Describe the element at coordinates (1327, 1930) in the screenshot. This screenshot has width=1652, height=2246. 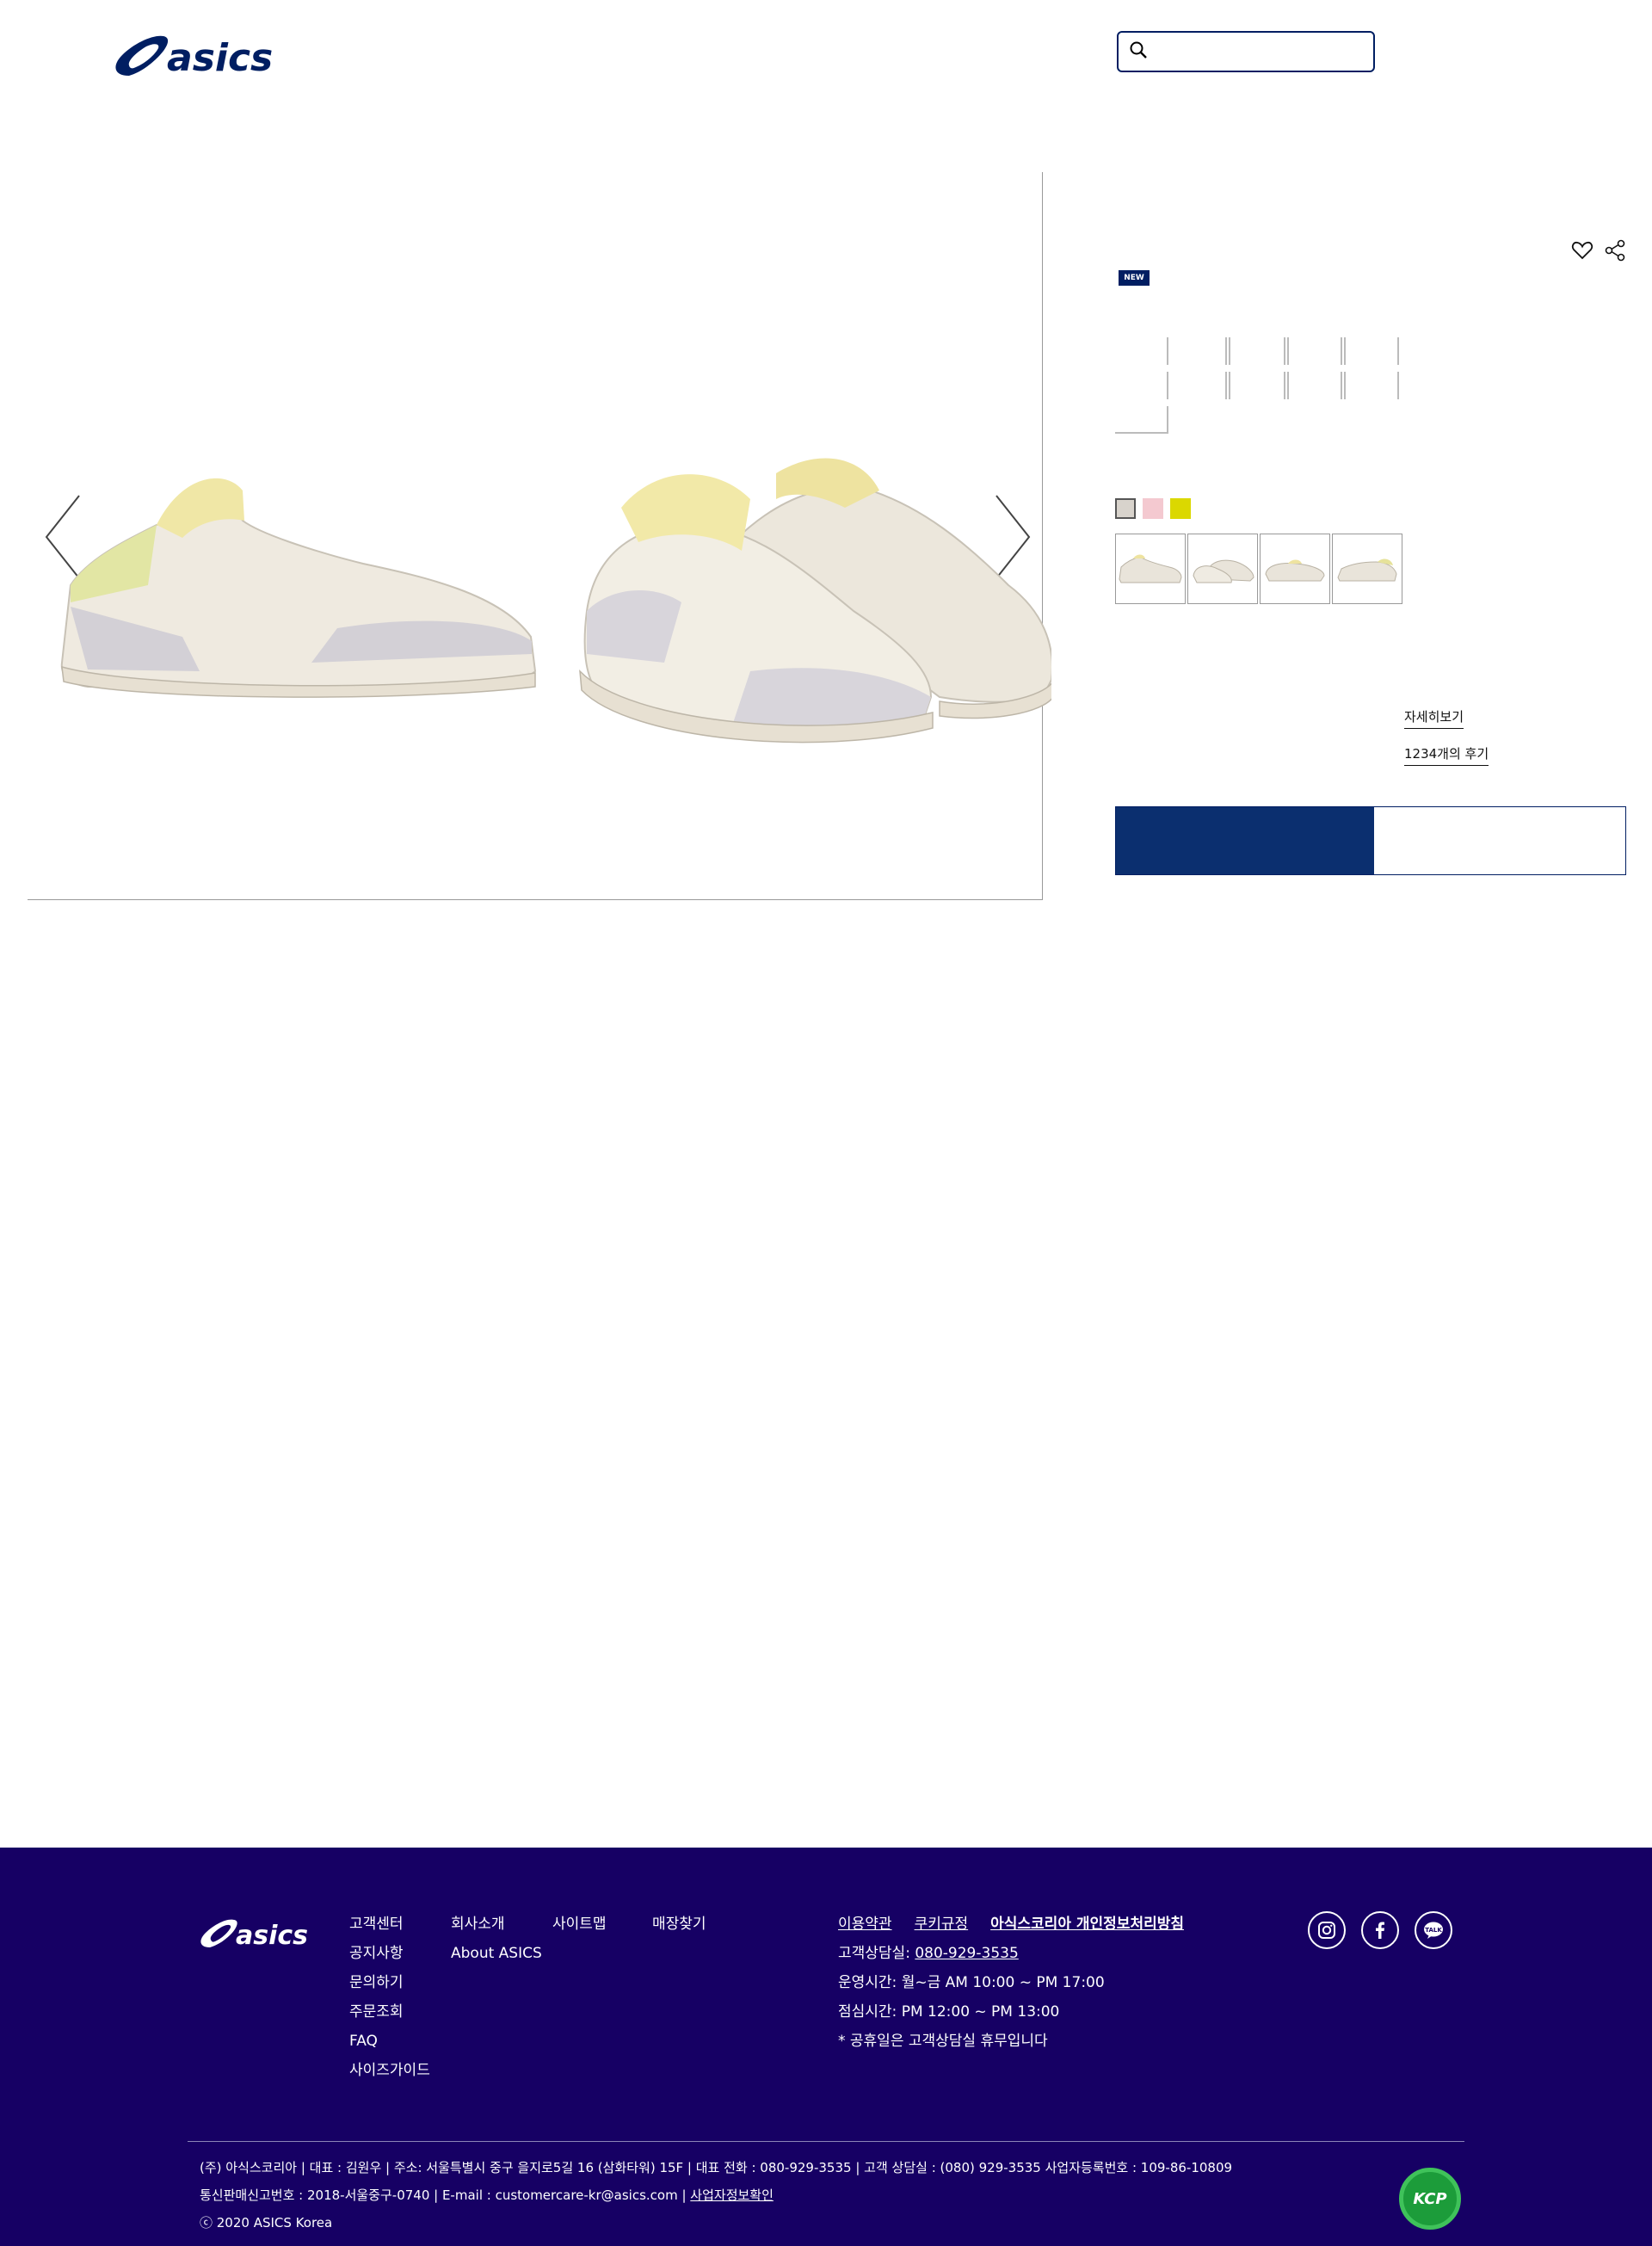
I see `instagram-icon` at that location.